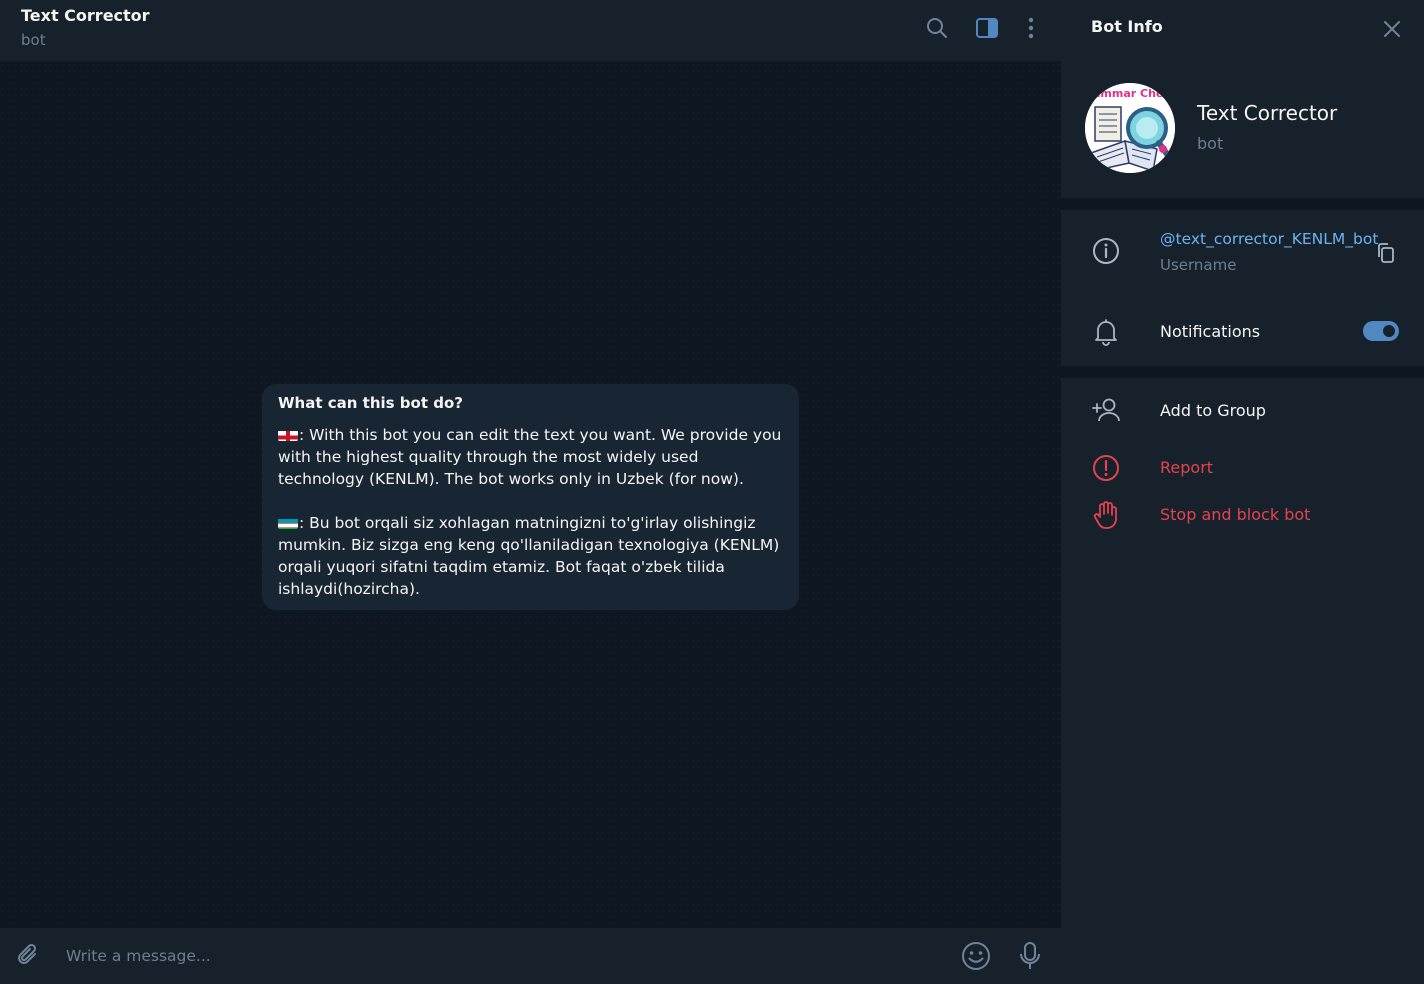 This screenshot has height=984, width=1424. Describe the element at coordinates (987, 28) in the screenshot. I see `sidebar-toggle-icon` at that location.